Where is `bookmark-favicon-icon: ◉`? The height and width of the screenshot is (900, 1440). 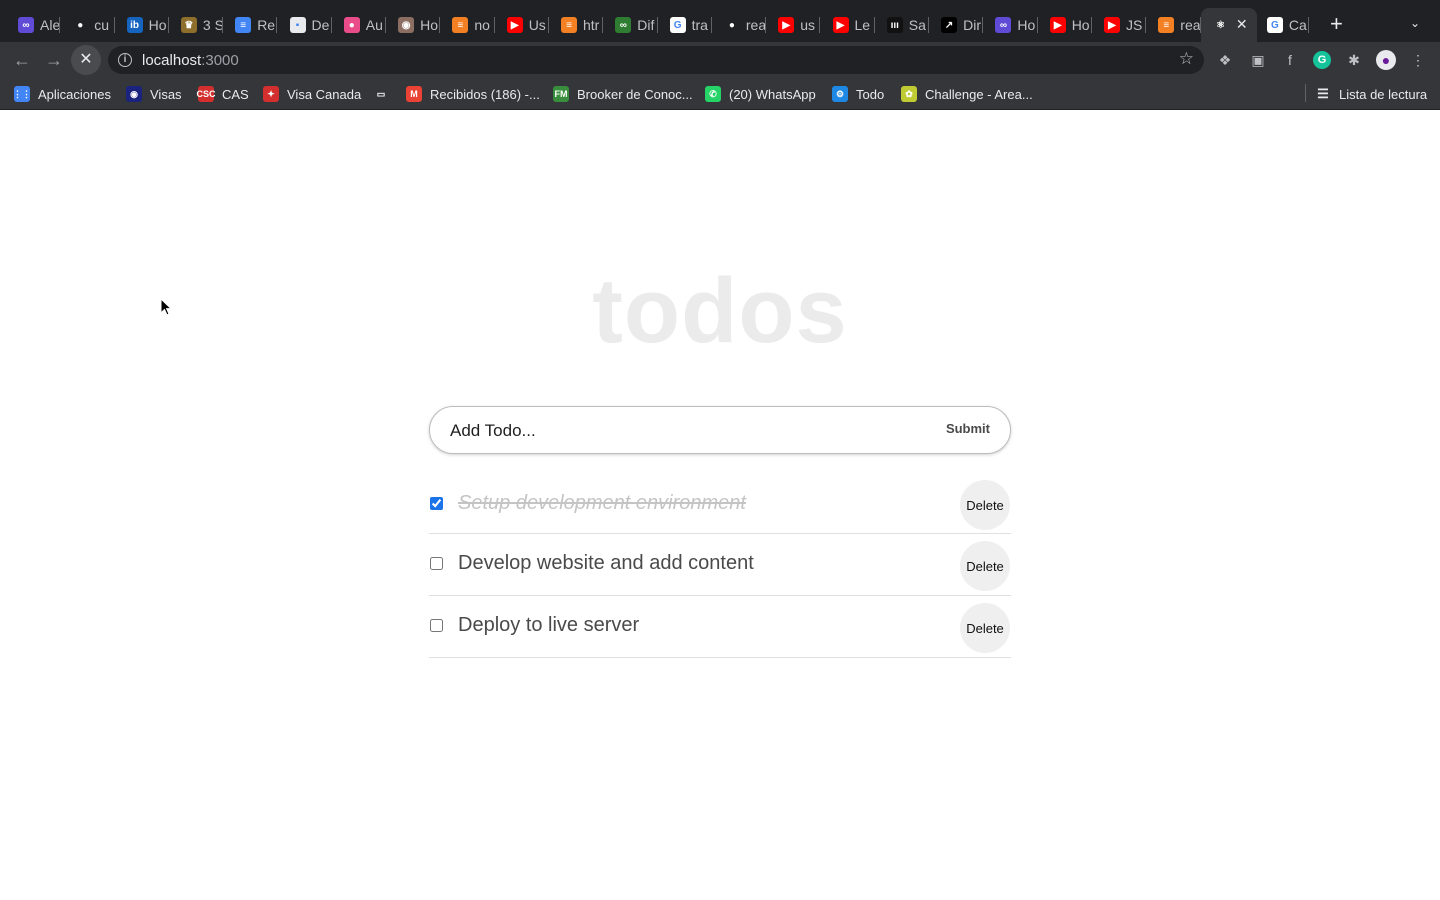 bookmark-favicon-icon: ◉ is located at coordinates (134, 94).